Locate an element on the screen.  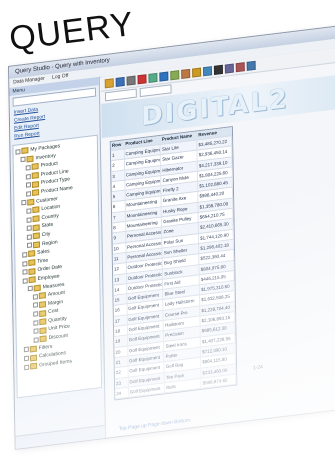
chart-icon is located at coordinates (207, 70).